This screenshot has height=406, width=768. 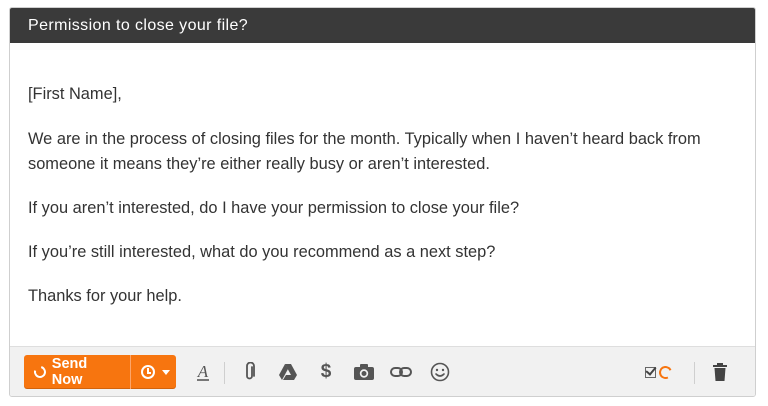 I want to click on emoji-icon, so click(x=440, y=372).